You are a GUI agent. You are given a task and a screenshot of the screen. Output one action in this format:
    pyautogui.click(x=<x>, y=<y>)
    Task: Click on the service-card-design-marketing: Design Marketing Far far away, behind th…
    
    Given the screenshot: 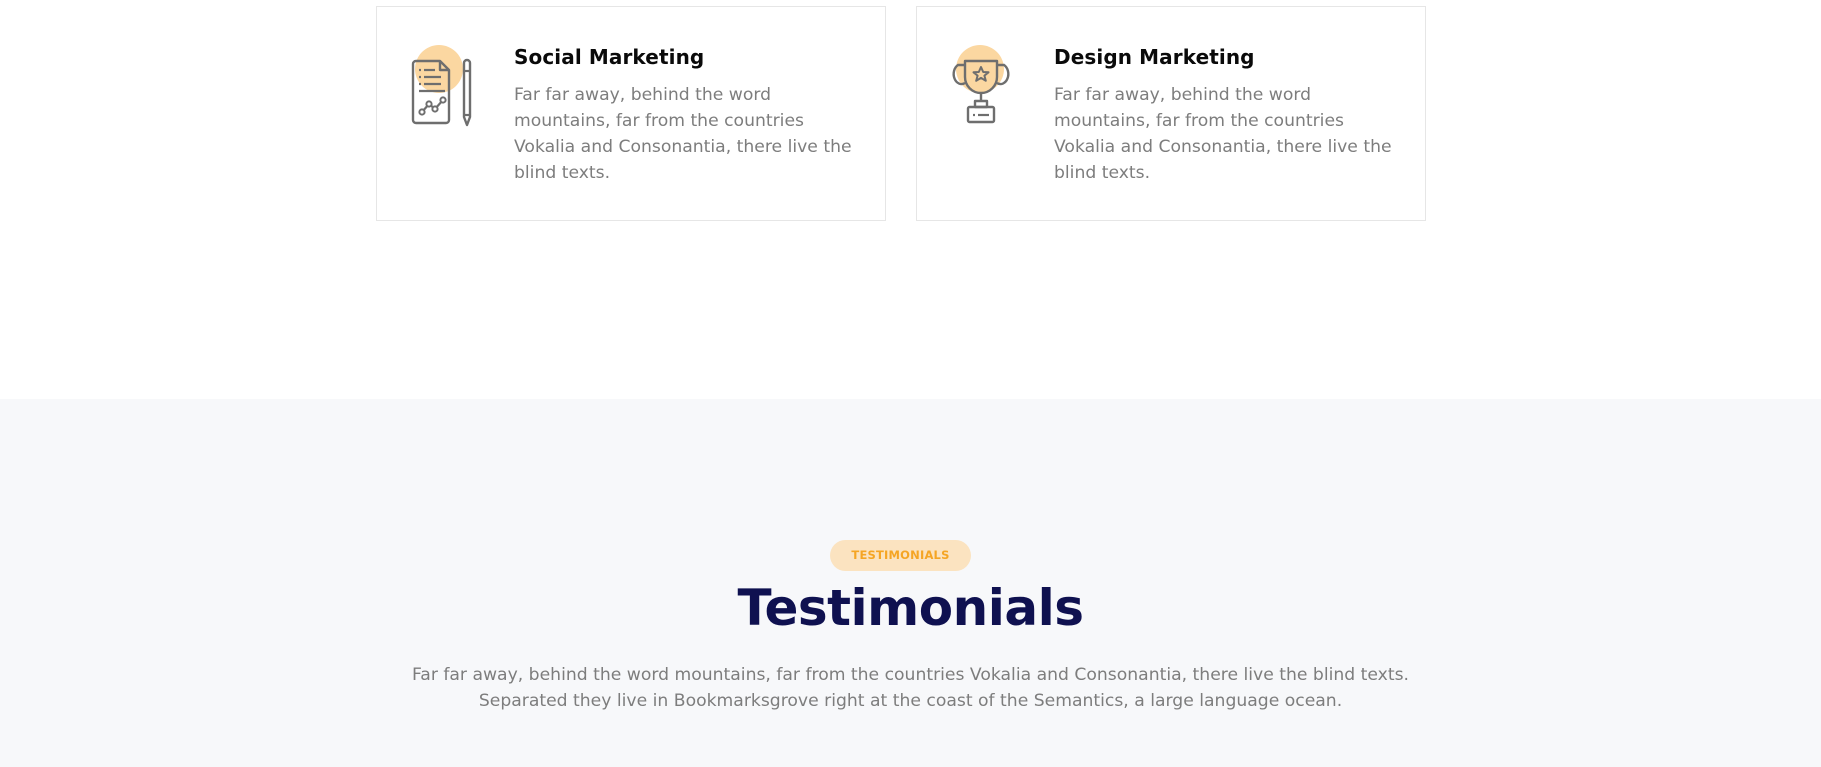 What is the action you would take?
    pyautogui.click(x=1171, y=113)
    